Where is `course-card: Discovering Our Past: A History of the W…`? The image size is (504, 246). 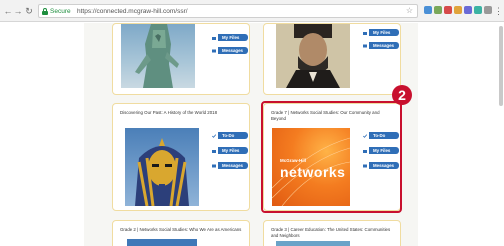 course-card: Discovering Our Past: A History of the W… is located at coordinates (181, 157).